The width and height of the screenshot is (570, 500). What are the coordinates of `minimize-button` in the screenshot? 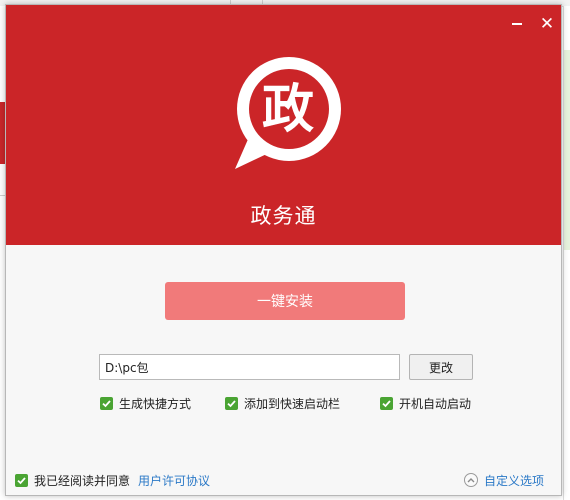 It's located at (517, 24).